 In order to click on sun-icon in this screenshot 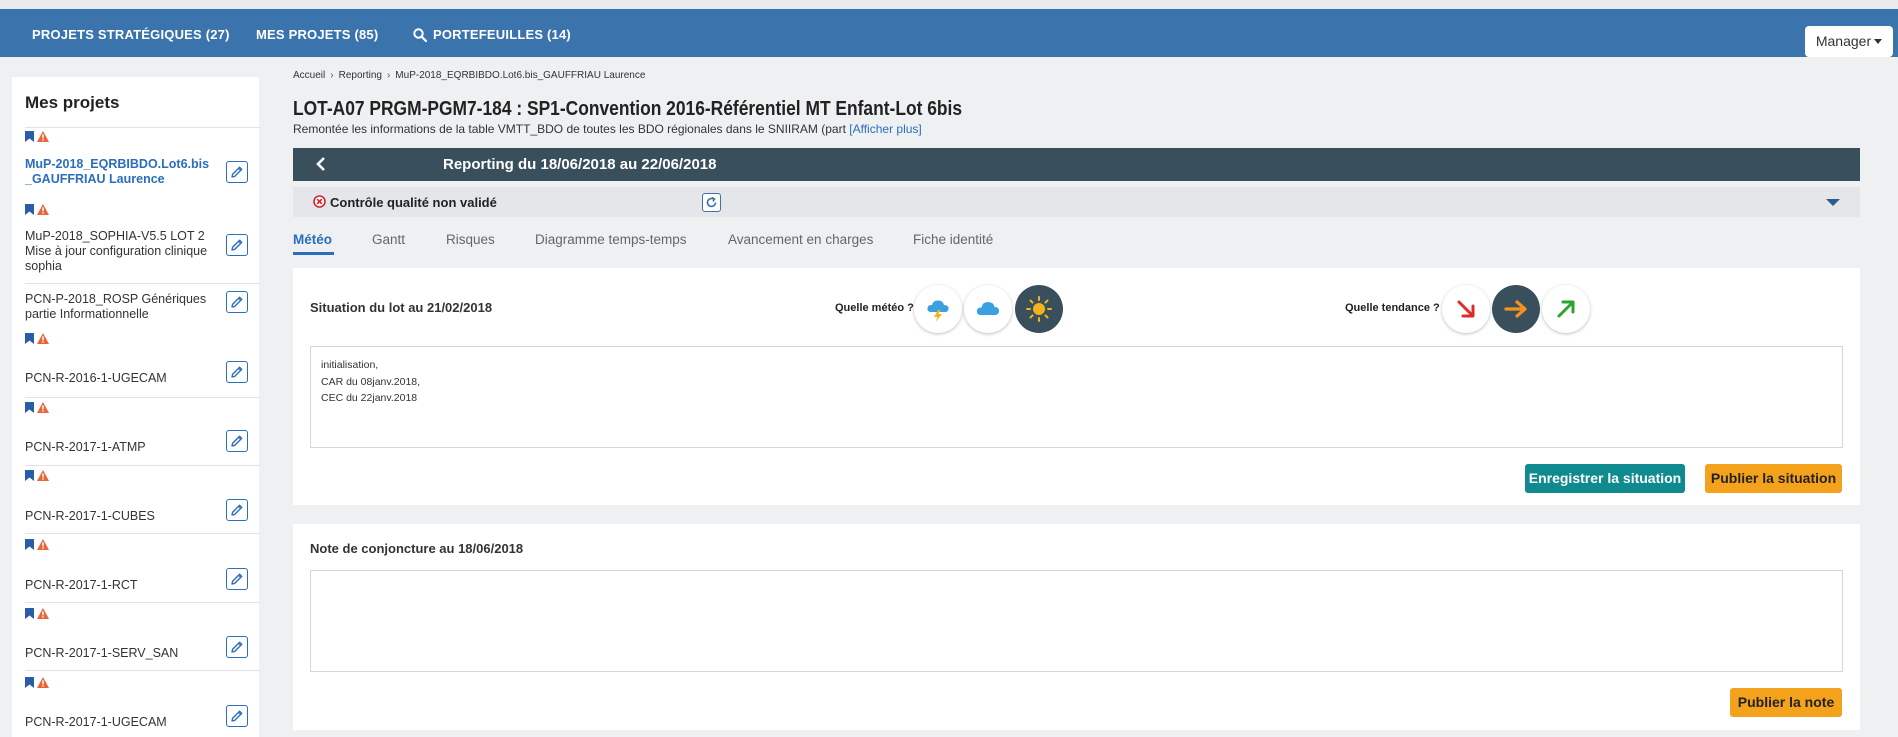, I will do `click(1039, 309)`.